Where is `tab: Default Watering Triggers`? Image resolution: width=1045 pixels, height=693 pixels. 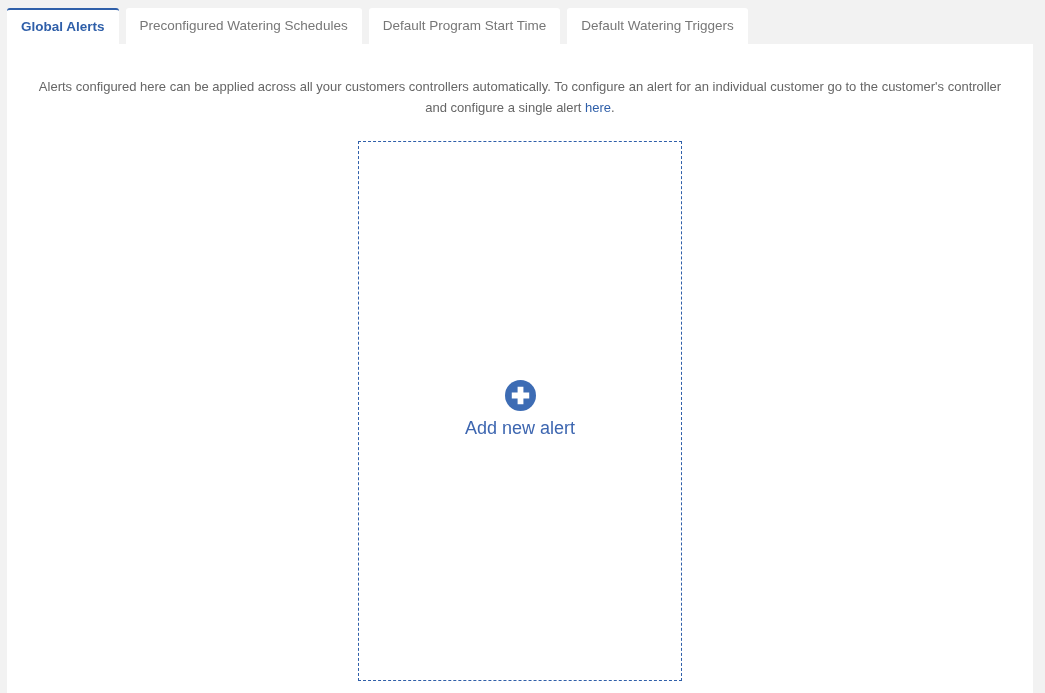 tab: Default Watering Triggers is located at coordinates (657, 26).